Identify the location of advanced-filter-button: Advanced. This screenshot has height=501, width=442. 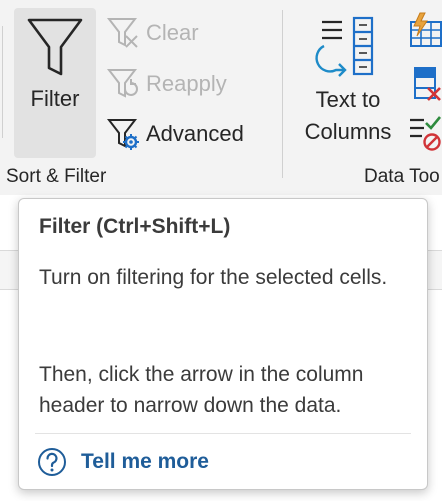
(175, 134).